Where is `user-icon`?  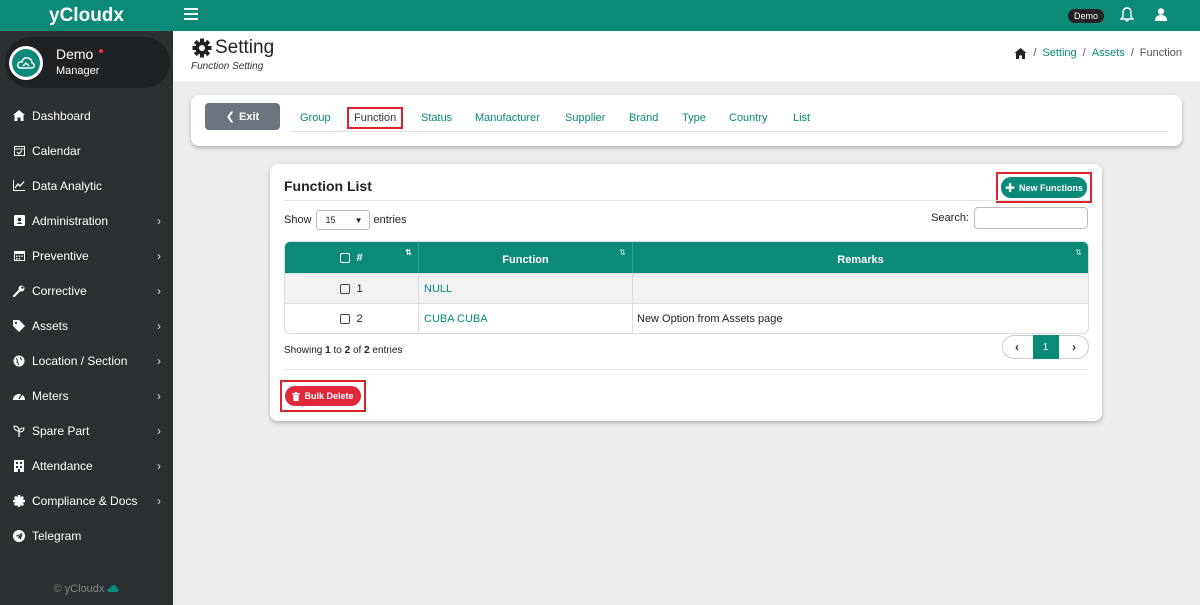 user-icon is located at coordinates (1161, 16).